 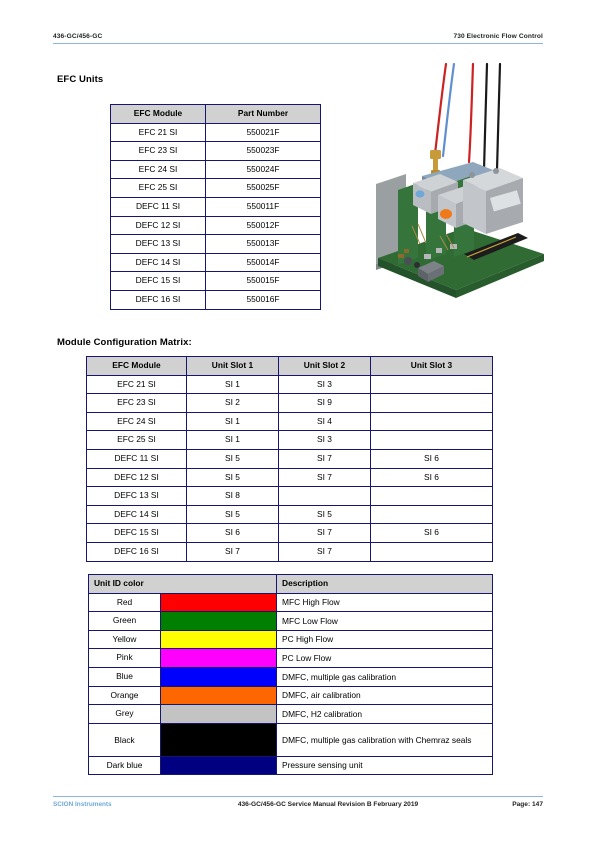 I want to click on table-row: EFC 25 SI SI 1 SI 3, so click(x=289, y=440).